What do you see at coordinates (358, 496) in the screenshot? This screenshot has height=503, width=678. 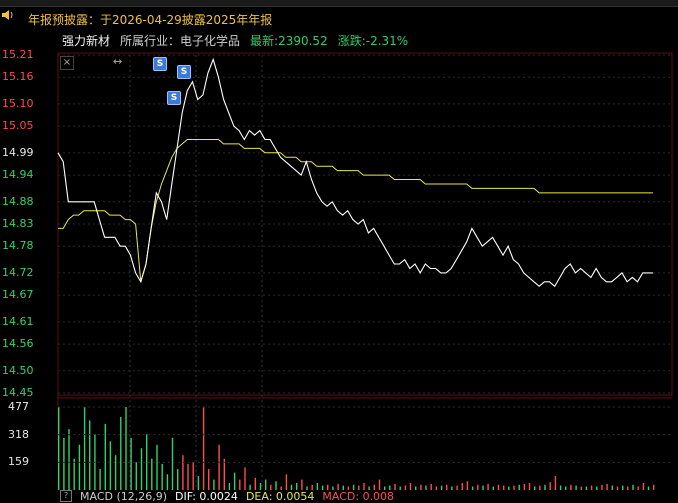 I see `macd-value: MACD: 0.008` at bounding box center [358, 496].